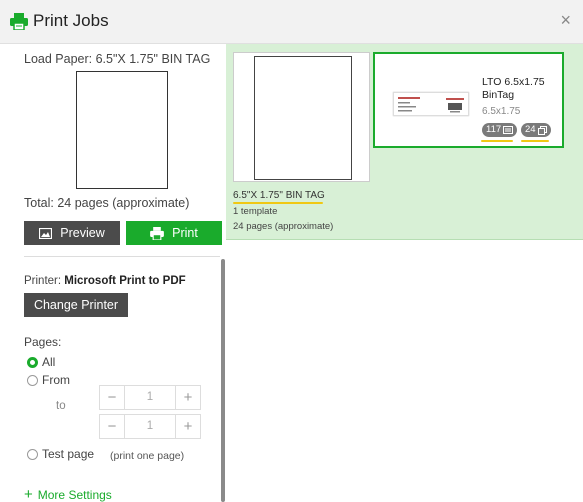  What do you see at coordinates (32, 380) in the screenshot?
I see `radio-from` at bounding box center [32, 380].